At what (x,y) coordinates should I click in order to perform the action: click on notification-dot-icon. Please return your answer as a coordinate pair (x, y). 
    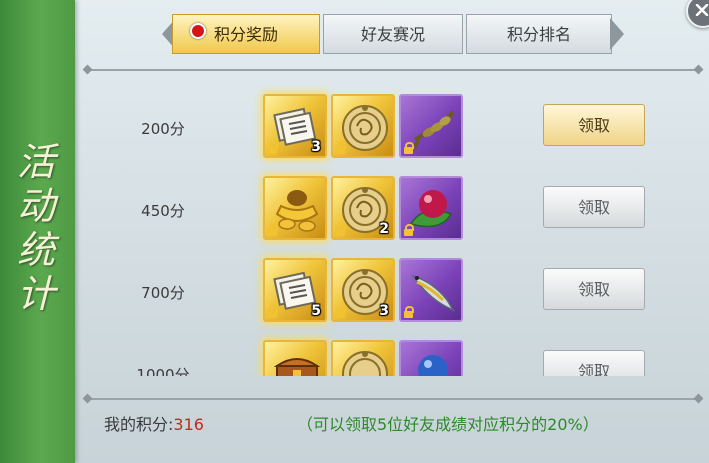
    Looking at the image, I should click on (198, 31).